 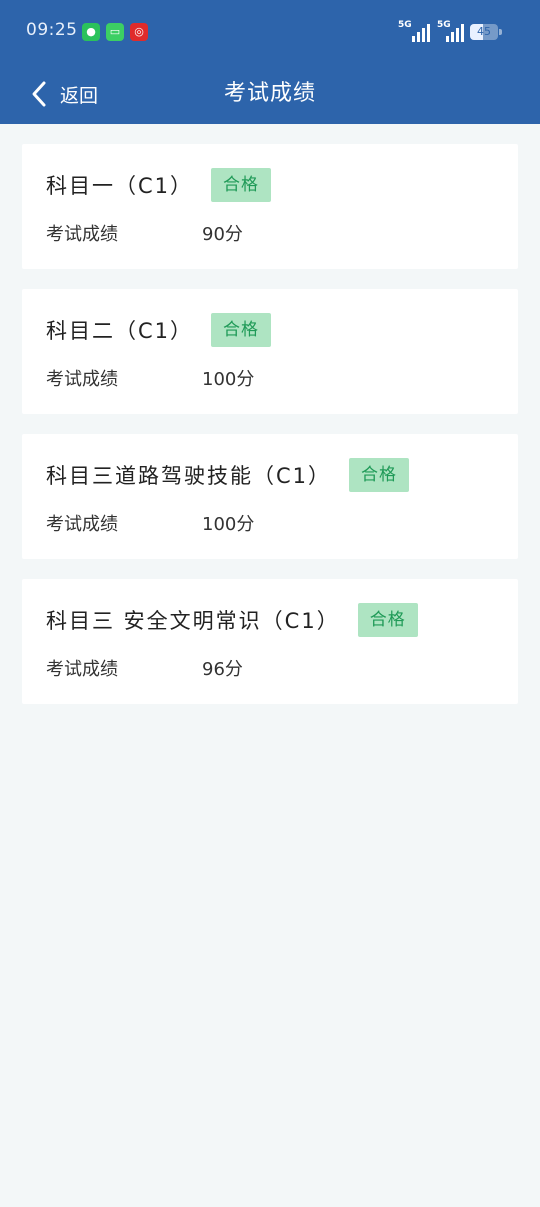 What do you see at coordinates (189, 476) in the screenshot?
I see `subject-name: 科目三道路驾驶技能（C1）` at bounding box center [189, 476].